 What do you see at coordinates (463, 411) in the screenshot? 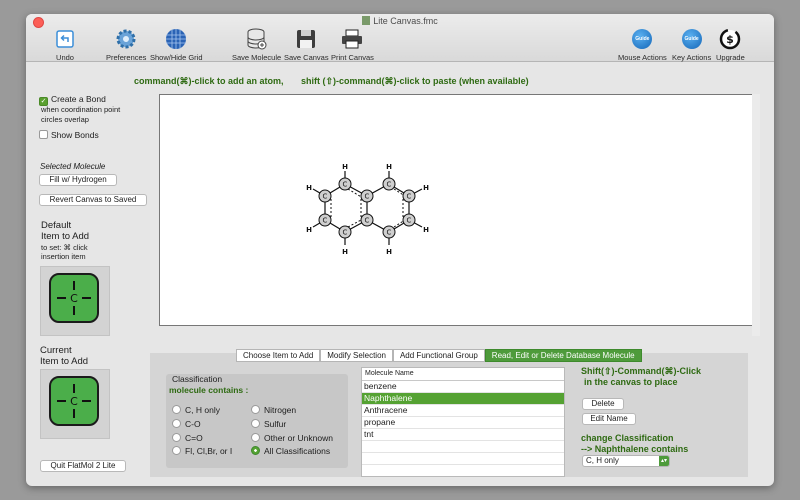
I see `list-item: Anthracene` at bounding box center [463, 411].